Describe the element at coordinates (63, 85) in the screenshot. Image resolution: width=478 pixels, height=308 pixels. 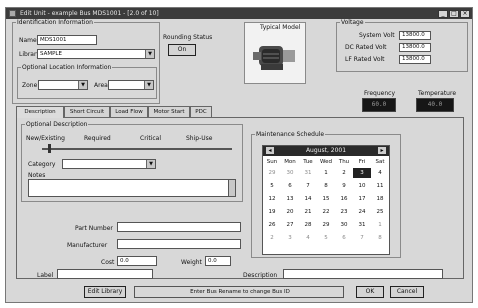
I see `zone-select: ▼` at that location.